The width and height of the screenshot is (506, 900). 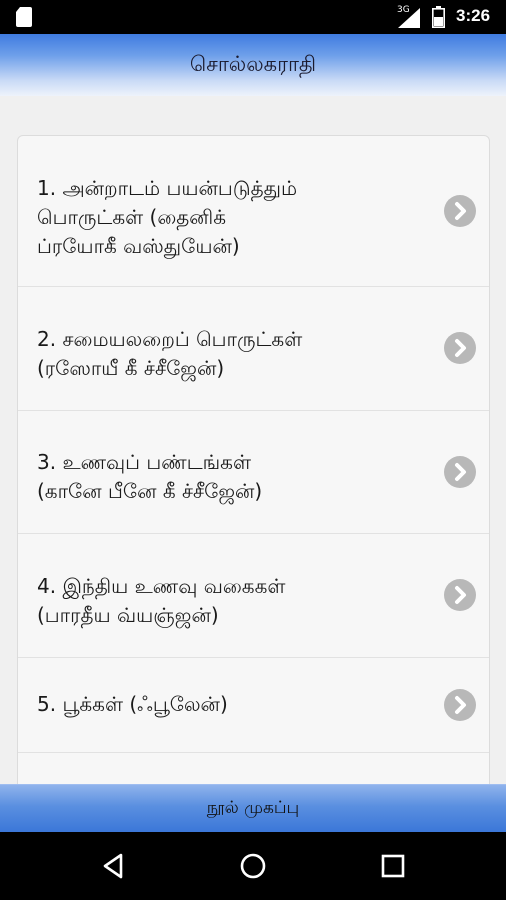 I want to click on home-icon, so click(x=253, y=866).